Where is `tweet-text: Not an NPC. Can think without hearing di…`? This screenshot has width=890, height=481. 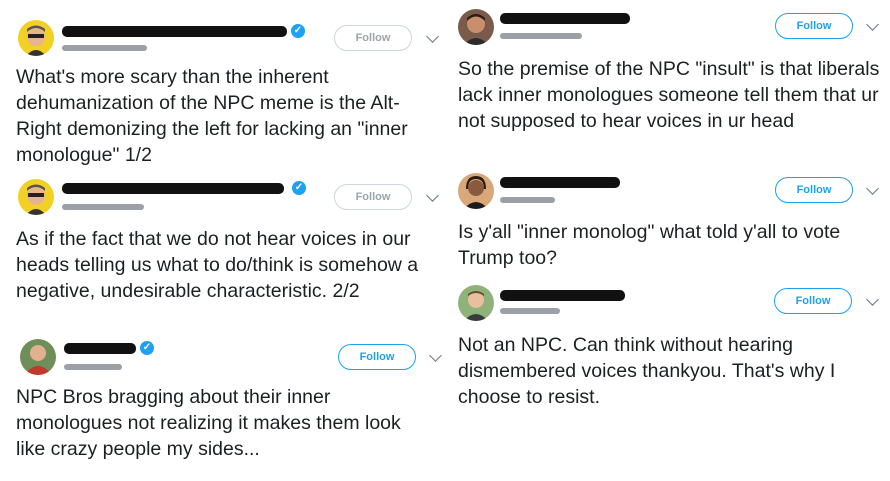
tweet-text: Not an NPC. Can think without hearing di… is located at coordinates (647, 371).